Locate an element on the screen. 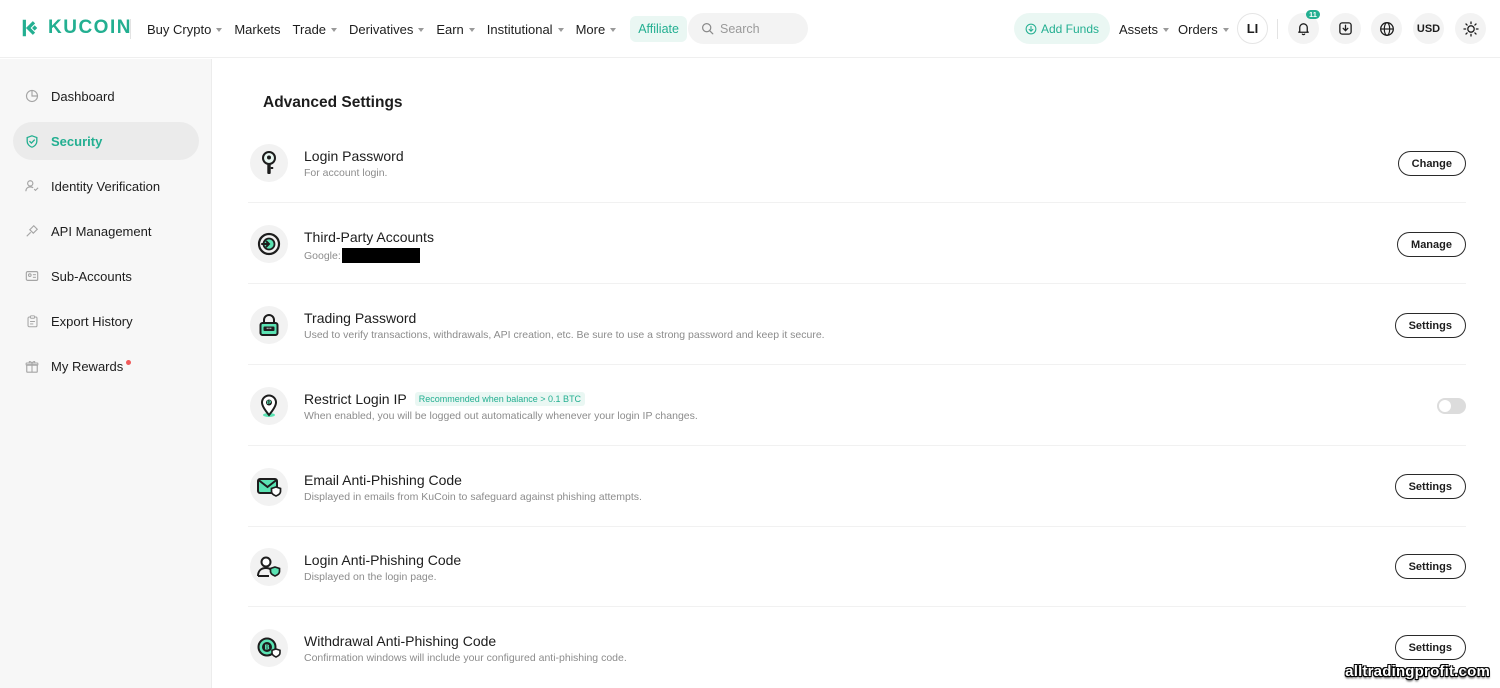  kucoin-logo: KUCOIN is located at coordinates (76, 28).